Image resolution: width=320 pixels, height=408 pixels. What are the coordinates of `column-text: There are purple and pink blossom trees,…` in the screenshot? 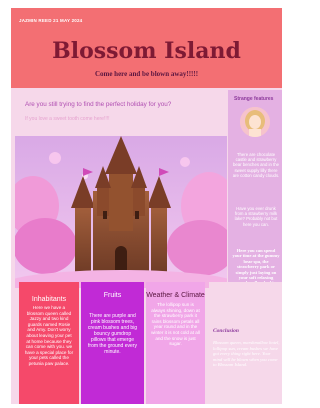 It's located at (112, 334).